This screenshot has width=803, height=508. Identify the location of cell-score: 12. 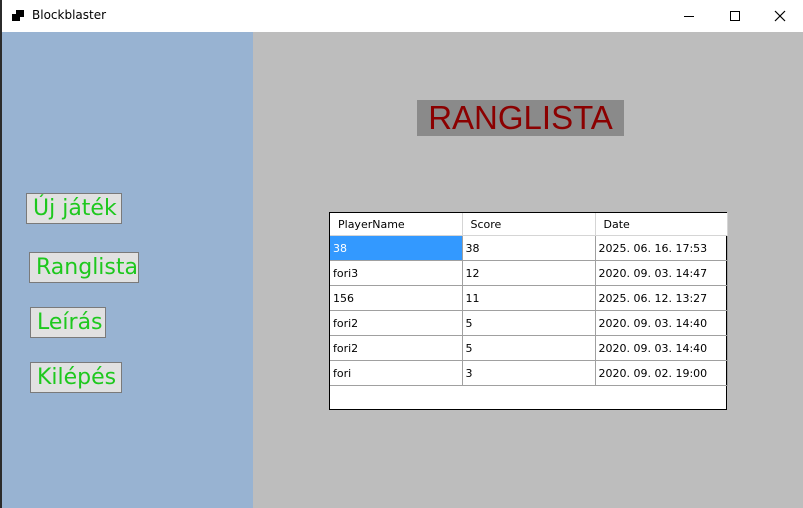
(529, 273).